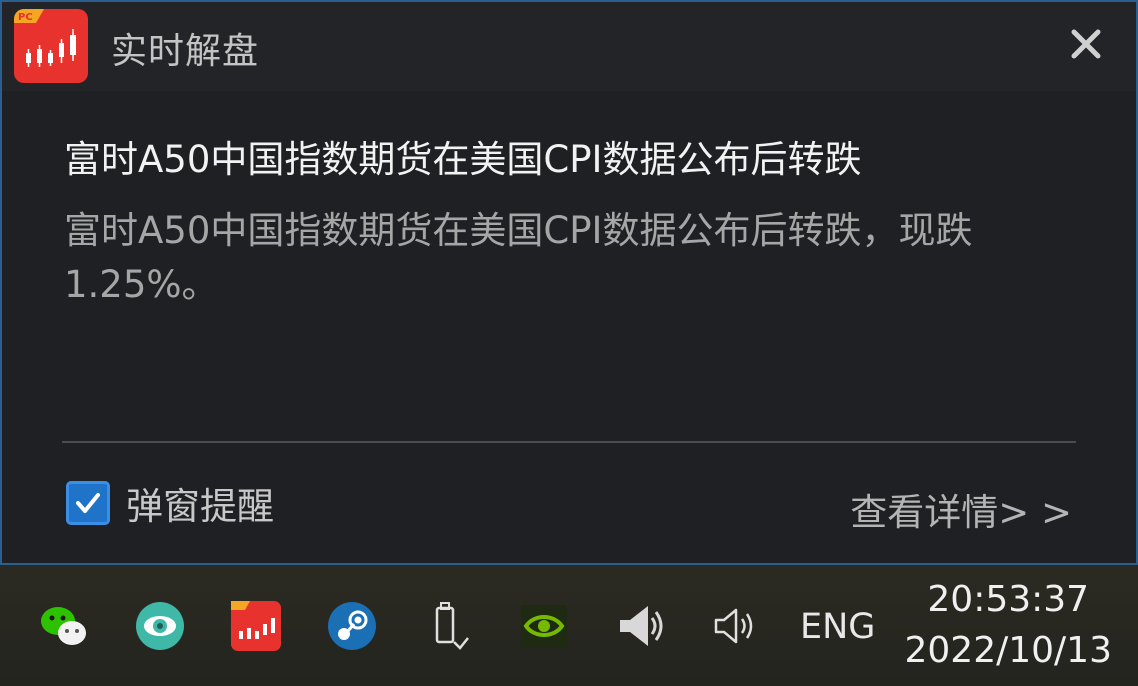  Describe the element at coordinates (961, 509) in the screenshot. I see `view-details-link: 查看详情> >` at that location.